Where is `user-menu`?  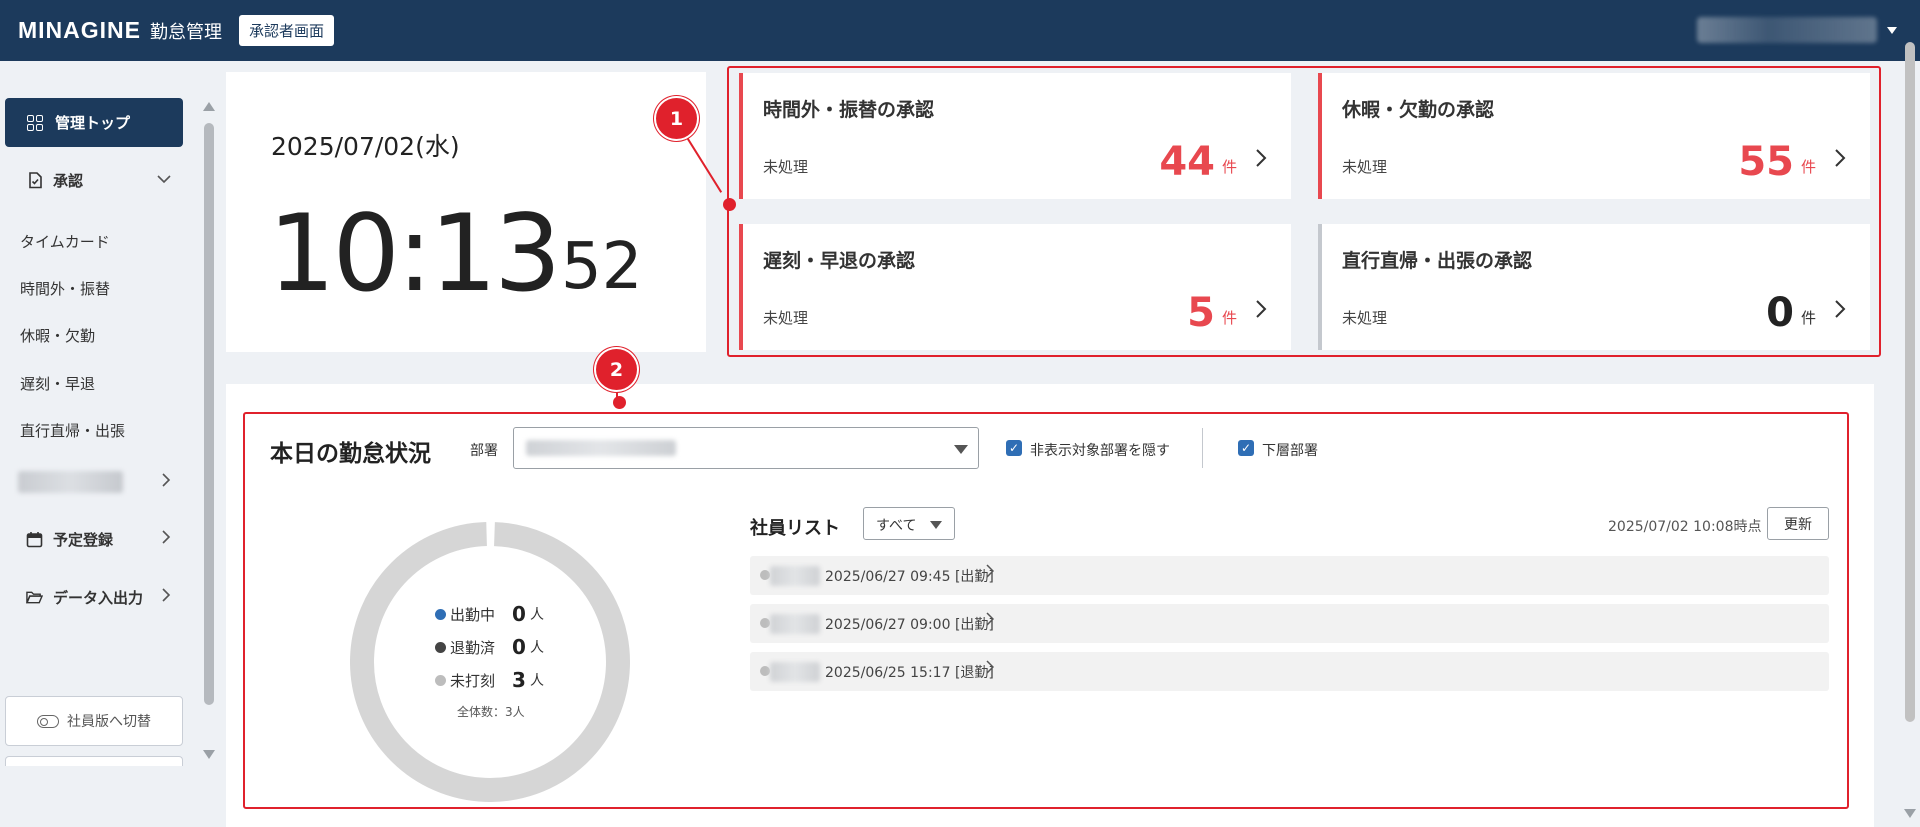 user-menu is located at coordinates (1797, 30).